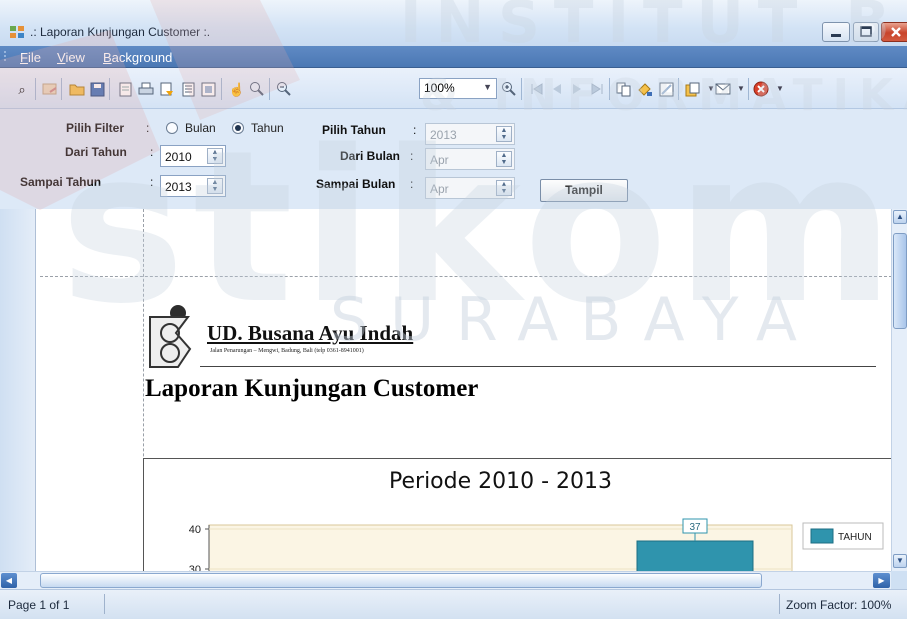 The width and height of the screenshot is (907, 619). I want to click on from-month-spinner: Apr ▲ ▼, so click(470, 159).